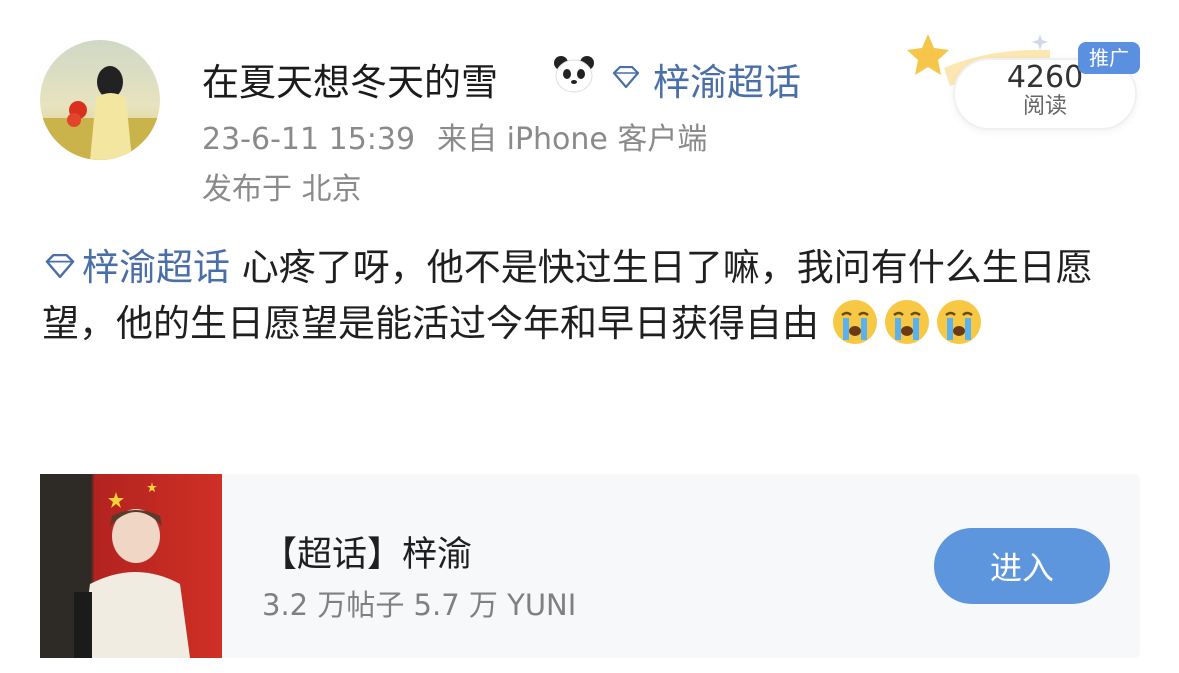  What do you see at coordinates (350, 79) in the screenshot?
I see `username: 在夏天想冬天的雪` at bounding box center [350, 79].